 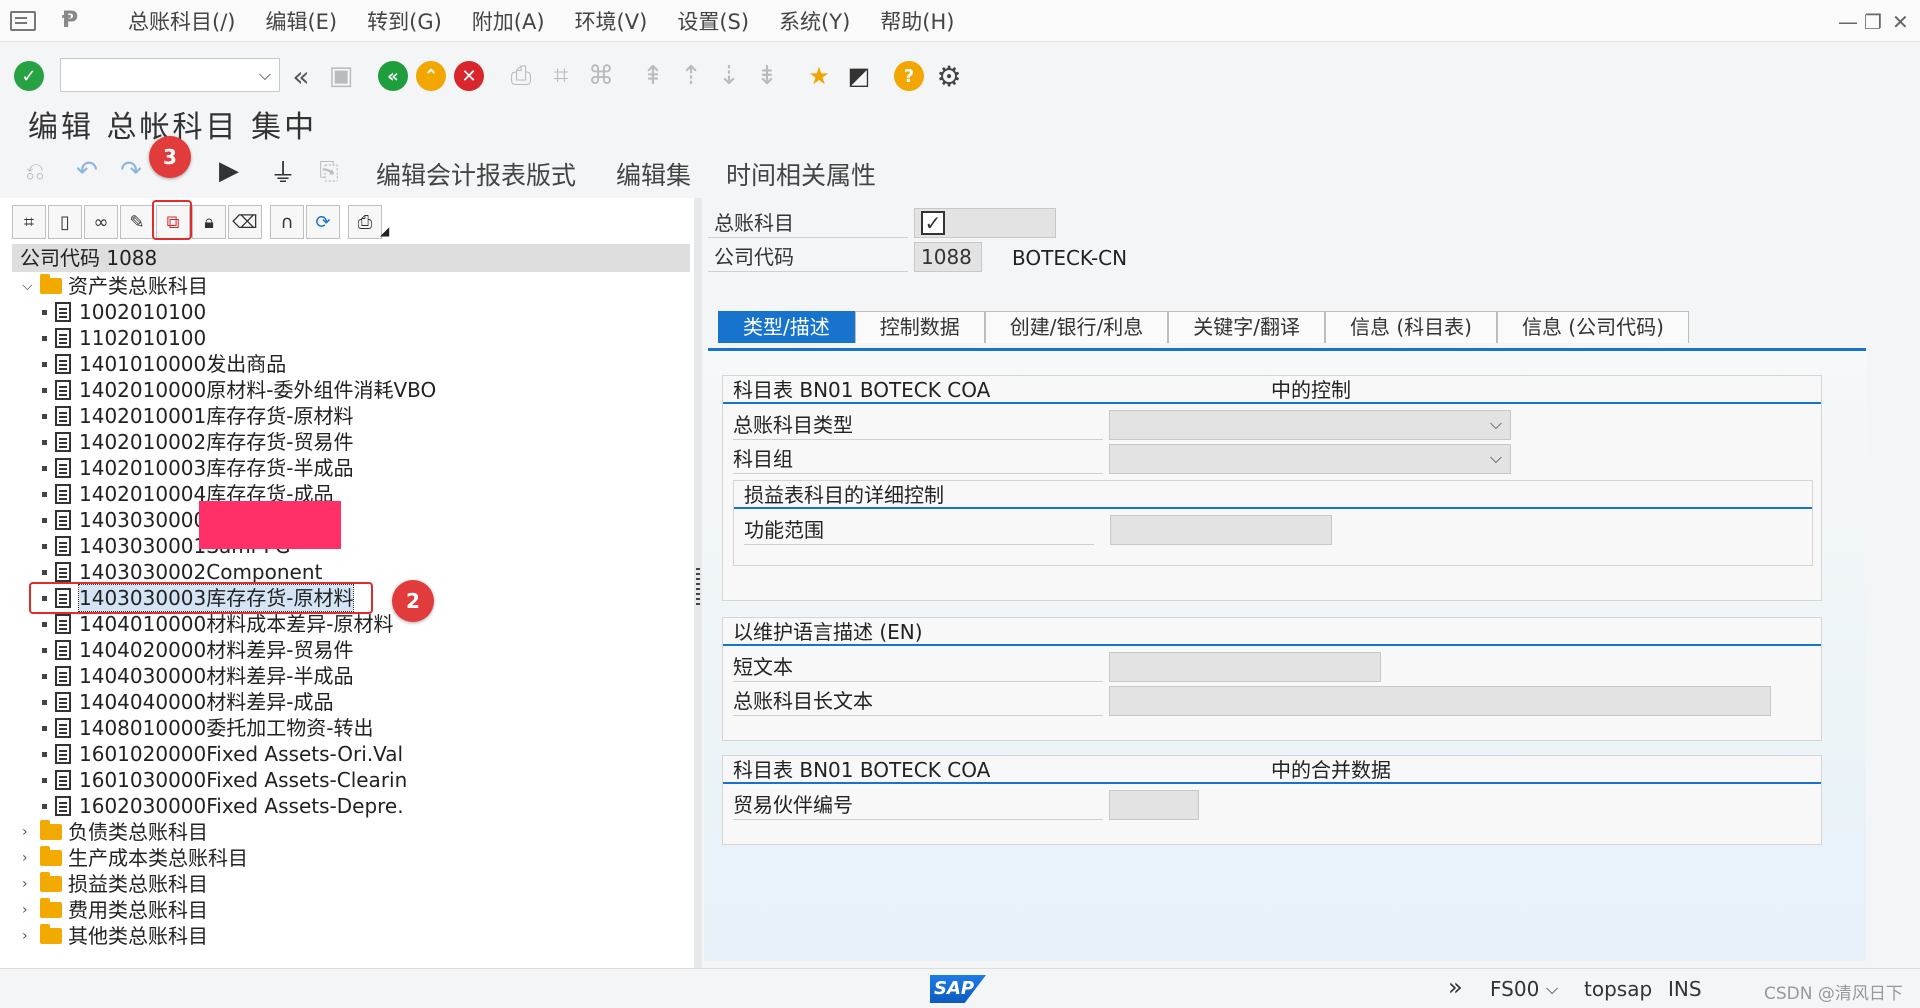 What do you see at coordinates (283, 171) in the screenshot?
I see `filter-icon: ⏚` at bounding box center [283, 171].